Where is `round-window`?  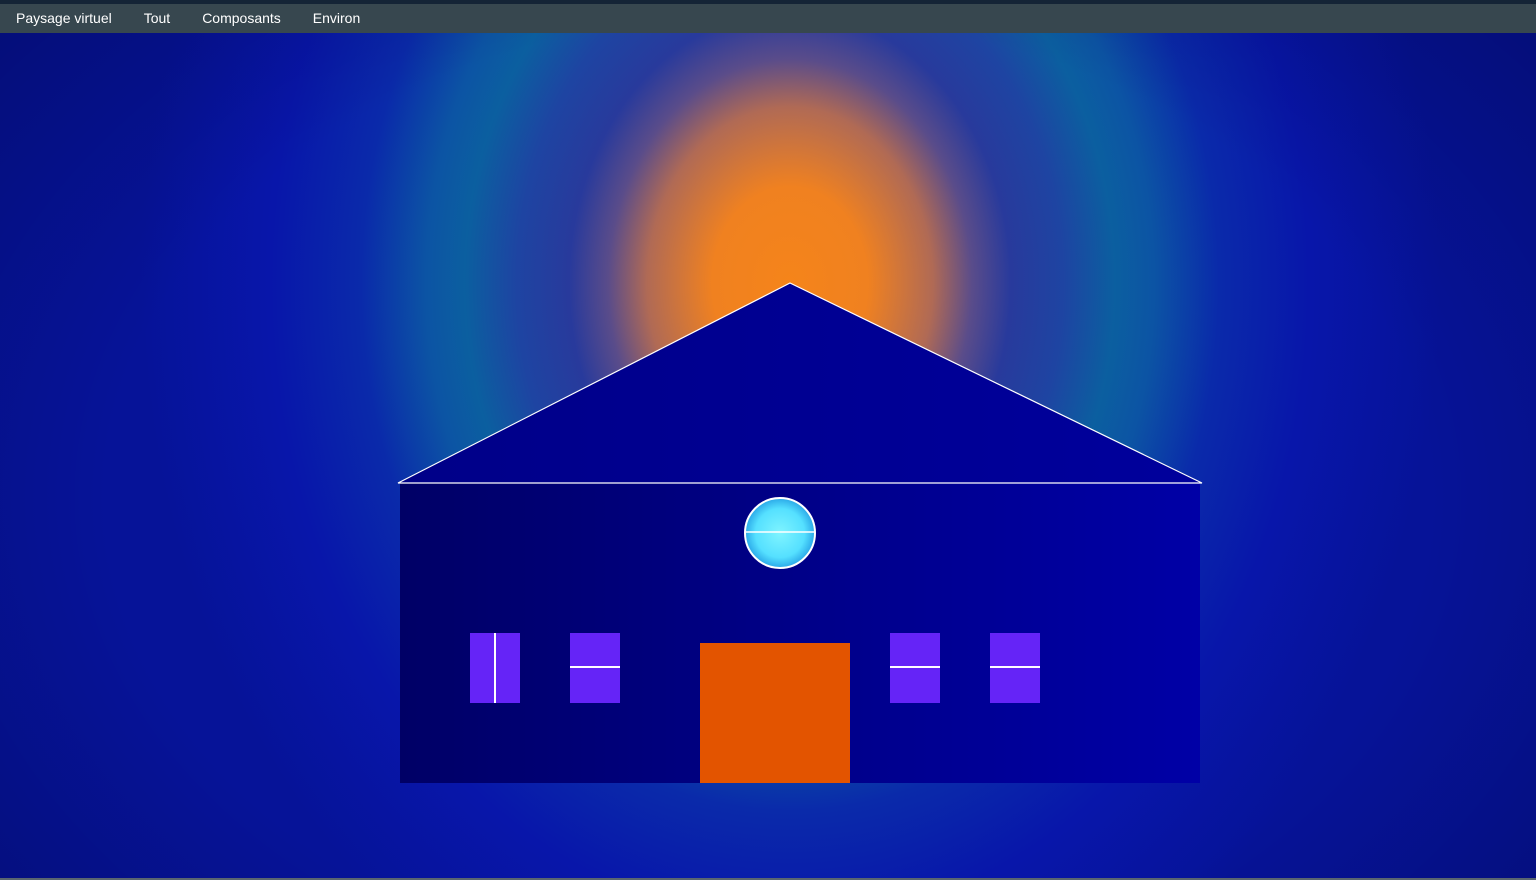
round-window is located at coordinates (780, 533).